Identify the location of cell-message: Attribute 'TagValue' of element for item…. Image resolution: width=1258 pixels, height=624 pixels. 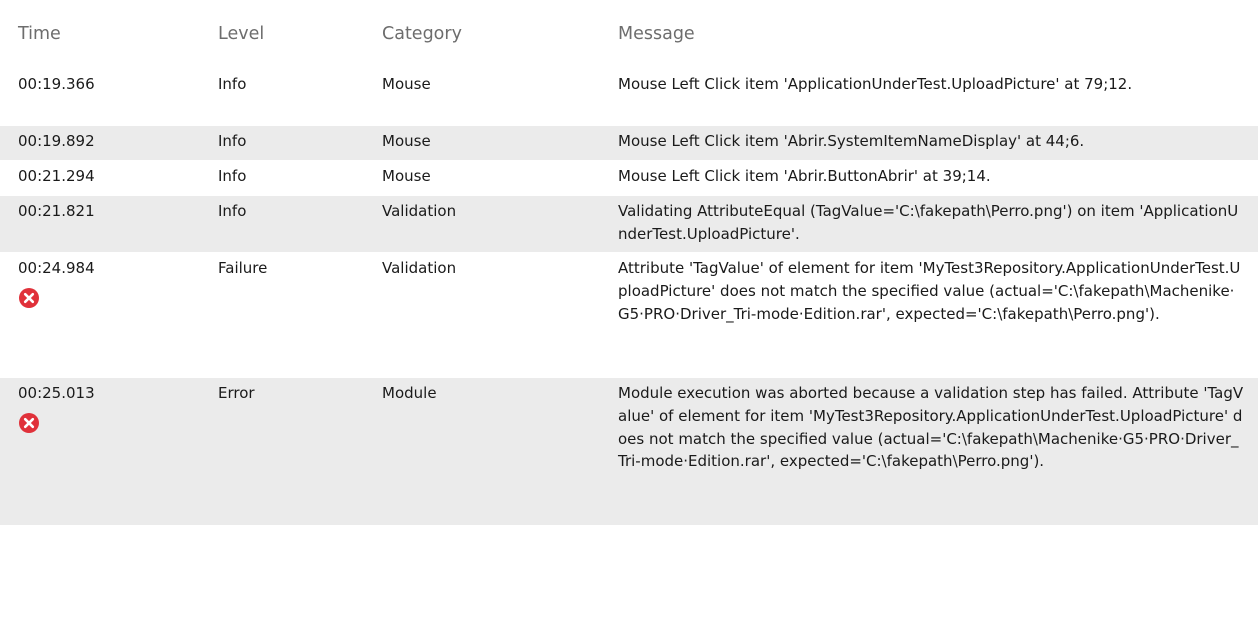
(929, 315).